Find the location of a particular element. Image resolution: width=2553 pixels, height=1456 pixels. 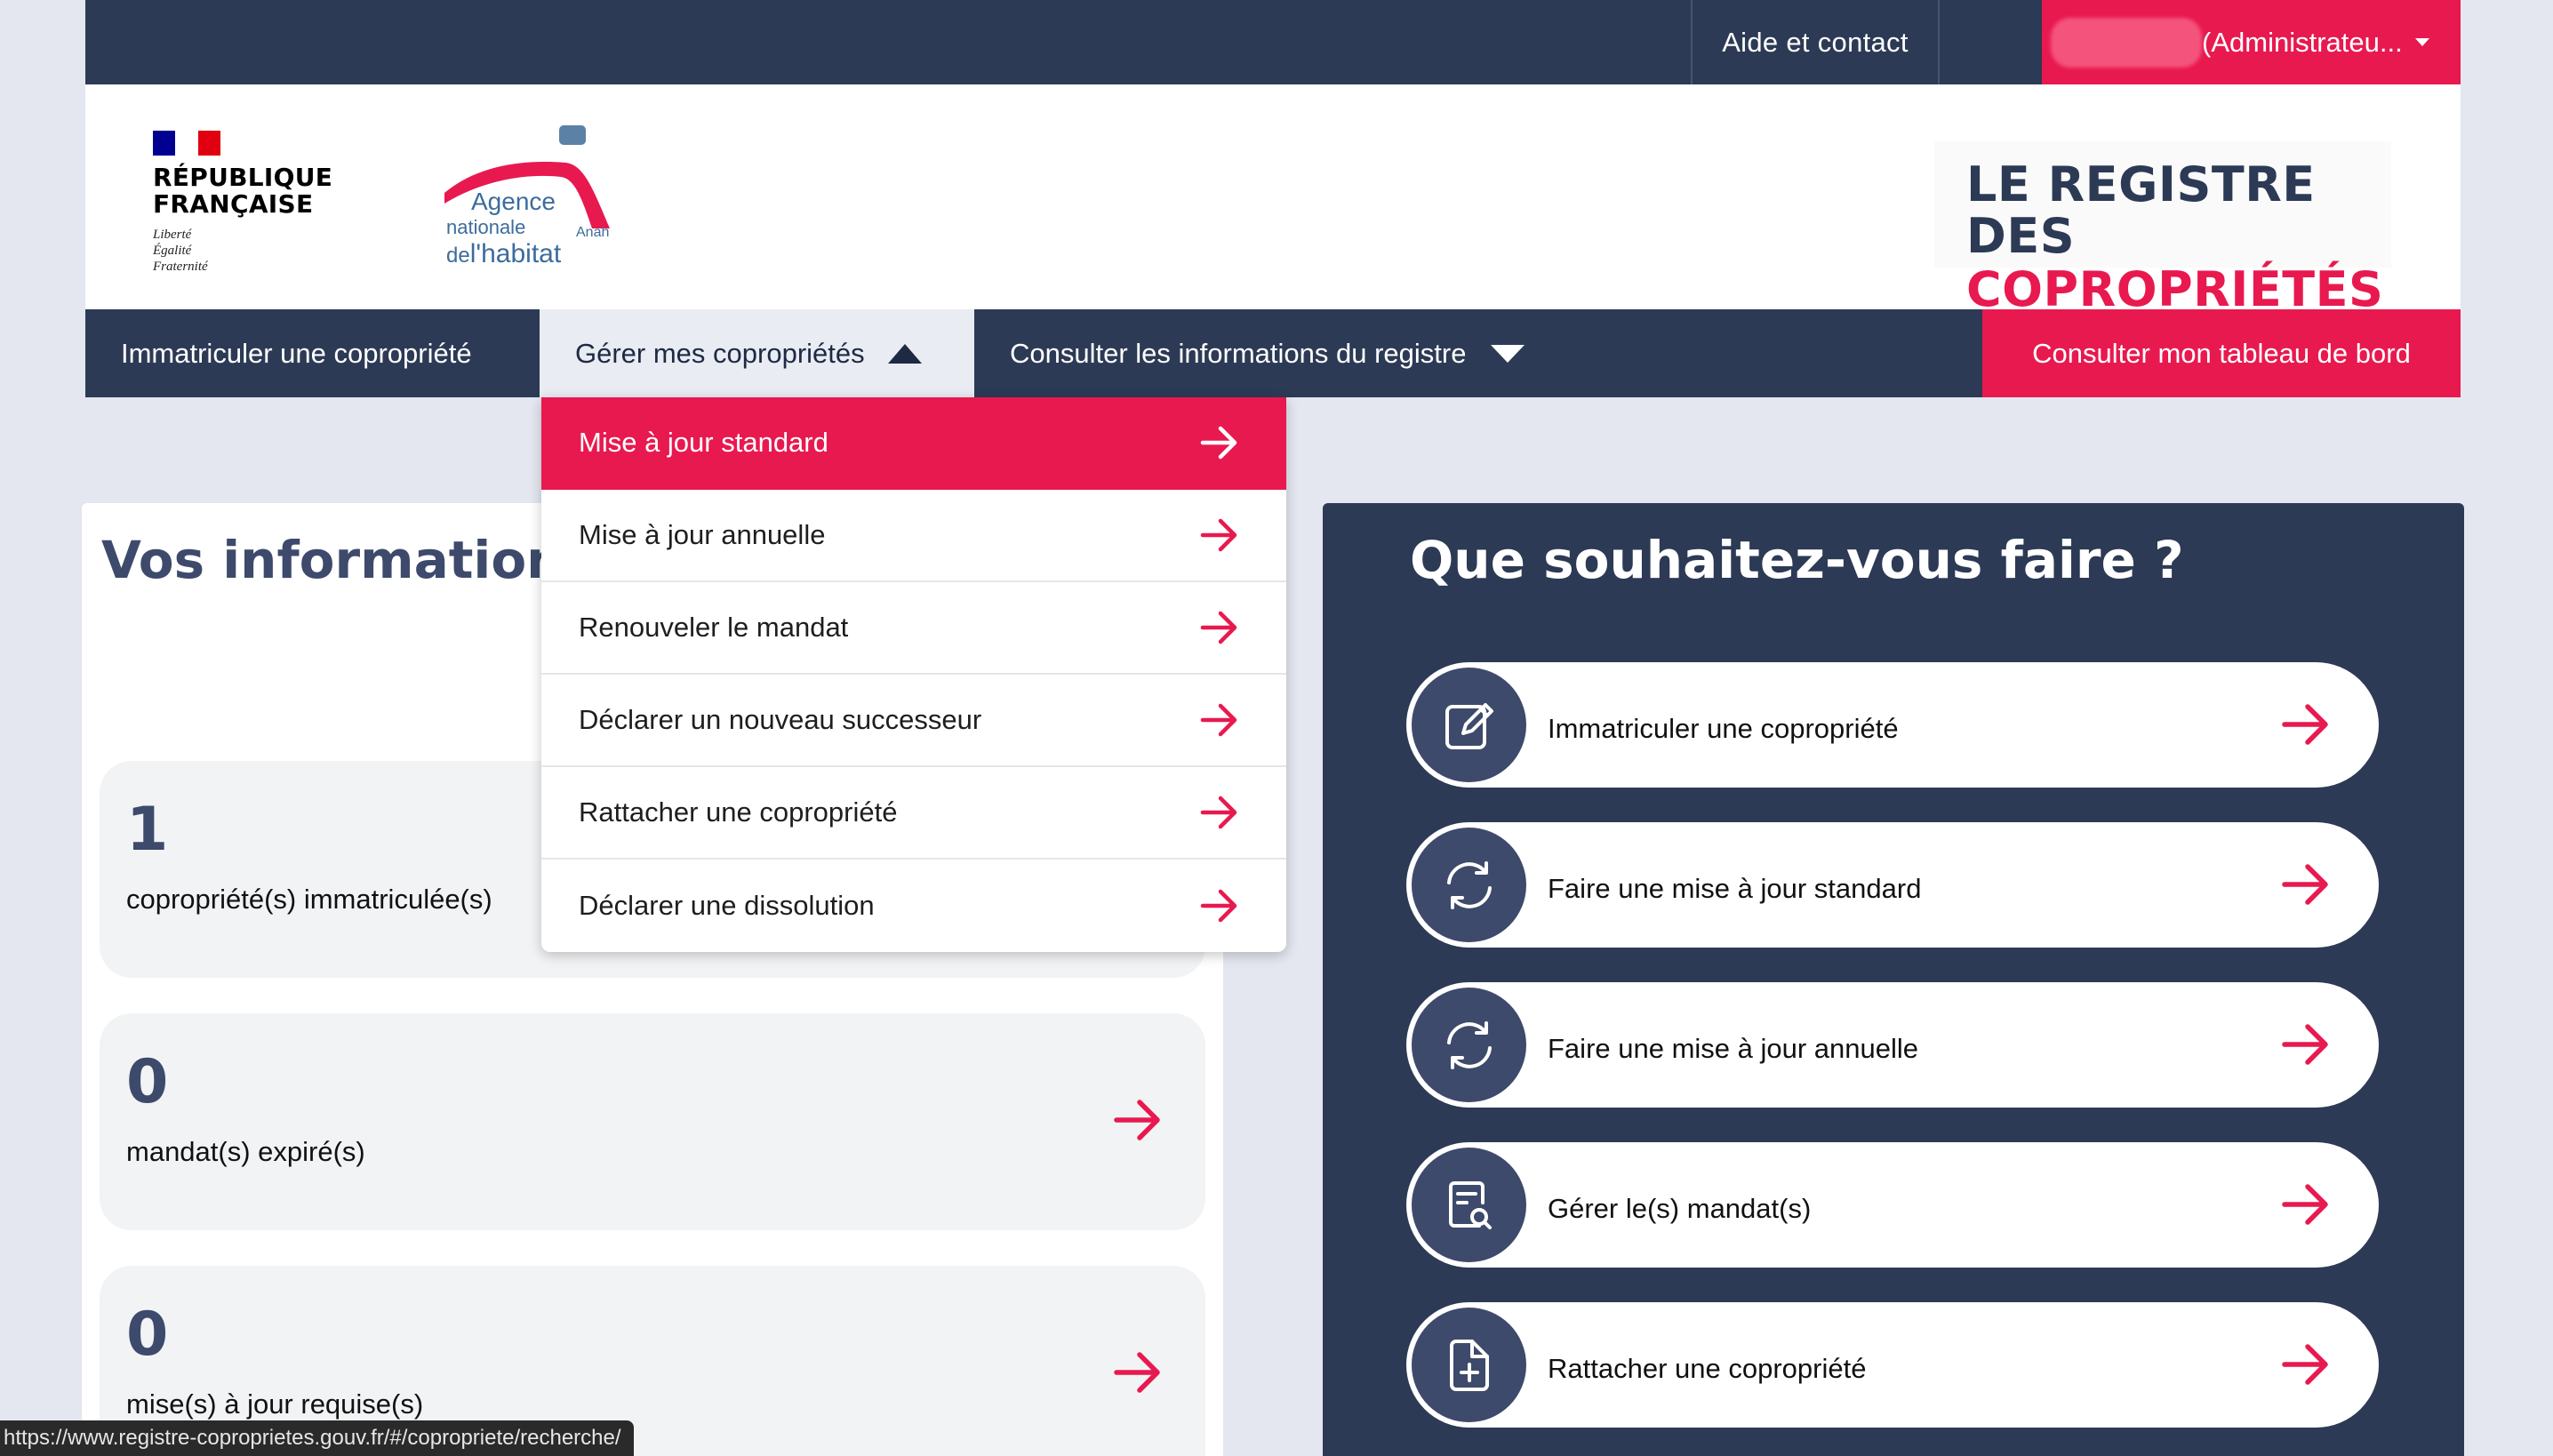

republique-title: RÉPUBLIQUE FRANÇAISE is located at coordinates (243, 191).